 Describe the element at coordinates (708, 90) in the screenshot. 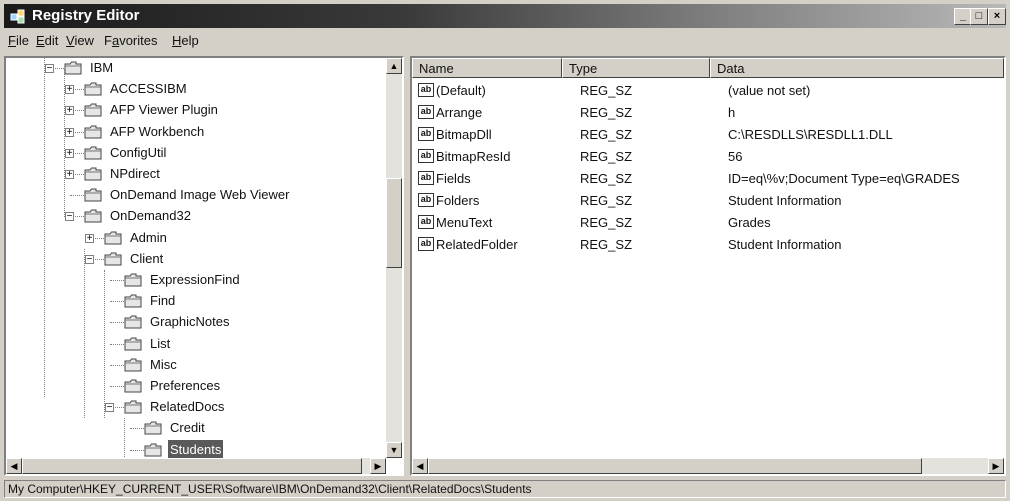

I see `list-item: ab (Default) REG_SZ (value not set)` at that location.